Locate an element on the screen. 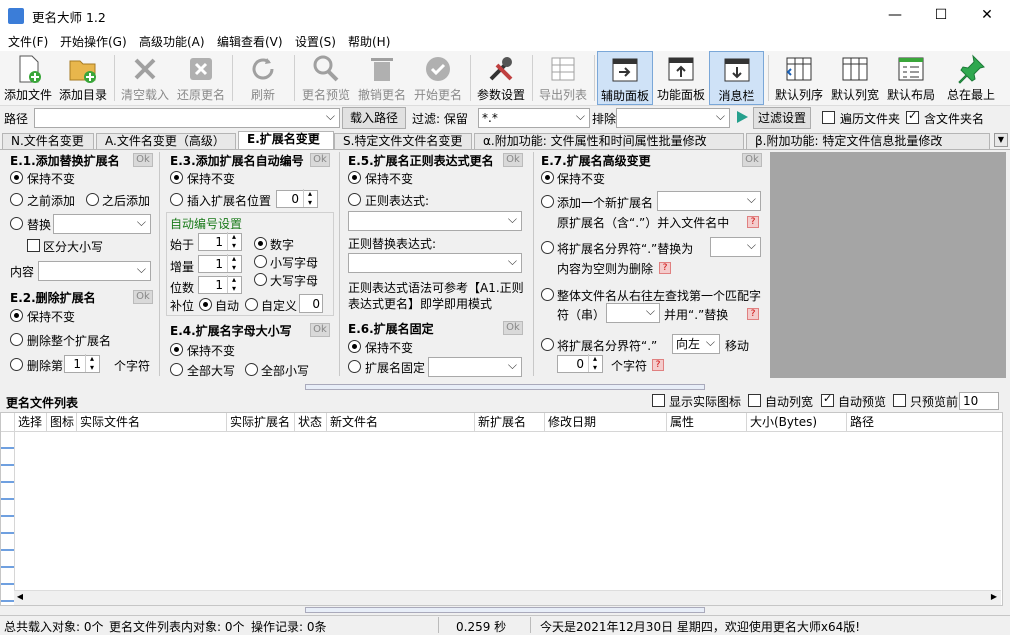  col-icon: 图标 is located at coordinates (62, 422).